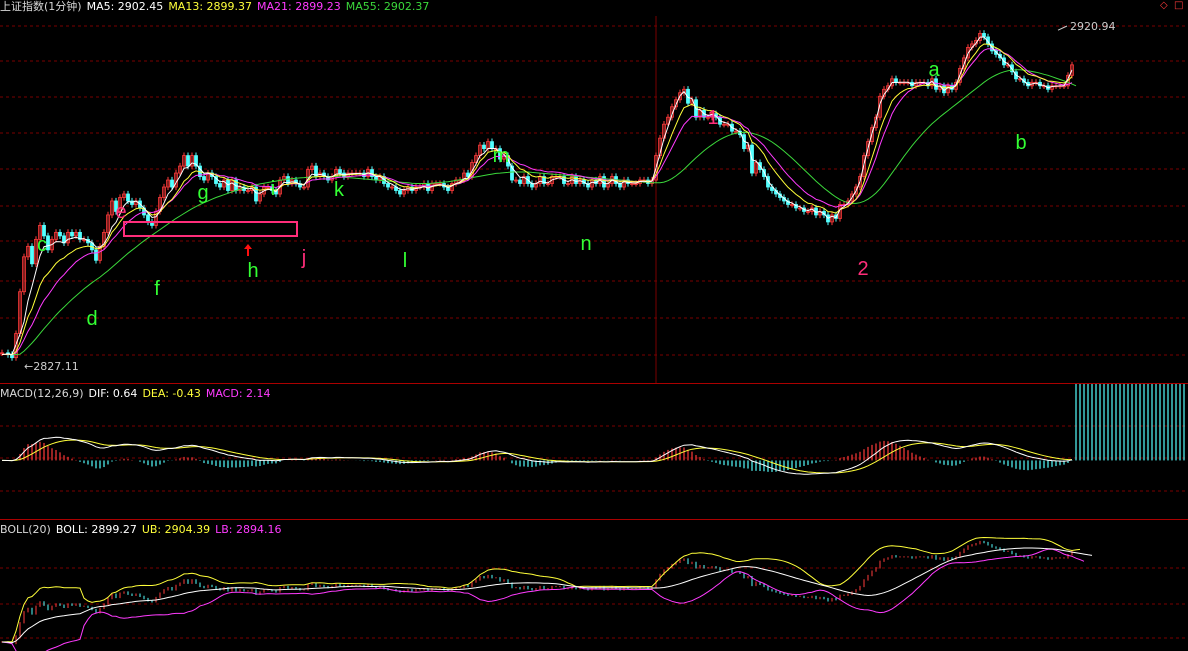 The image size is (1188, 651). I want to click on wave-label-b: b, so click(1020, 143).